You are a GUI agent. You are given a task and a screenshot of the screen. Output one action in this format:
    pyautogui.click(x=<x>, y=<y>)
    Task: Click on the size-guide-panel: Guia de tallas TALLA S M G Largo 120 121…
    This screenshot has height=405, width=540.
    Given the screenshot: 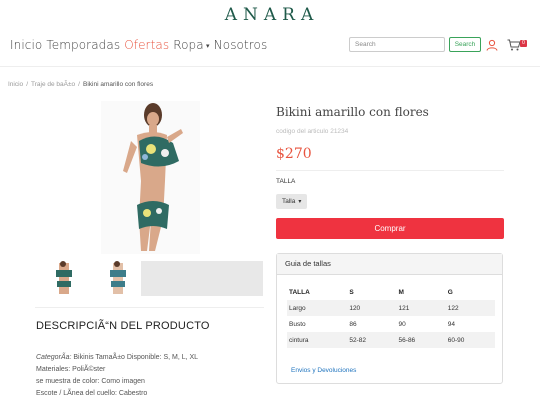 What is the action you would take?
    pyautogui.click(x=389, y=318)
    